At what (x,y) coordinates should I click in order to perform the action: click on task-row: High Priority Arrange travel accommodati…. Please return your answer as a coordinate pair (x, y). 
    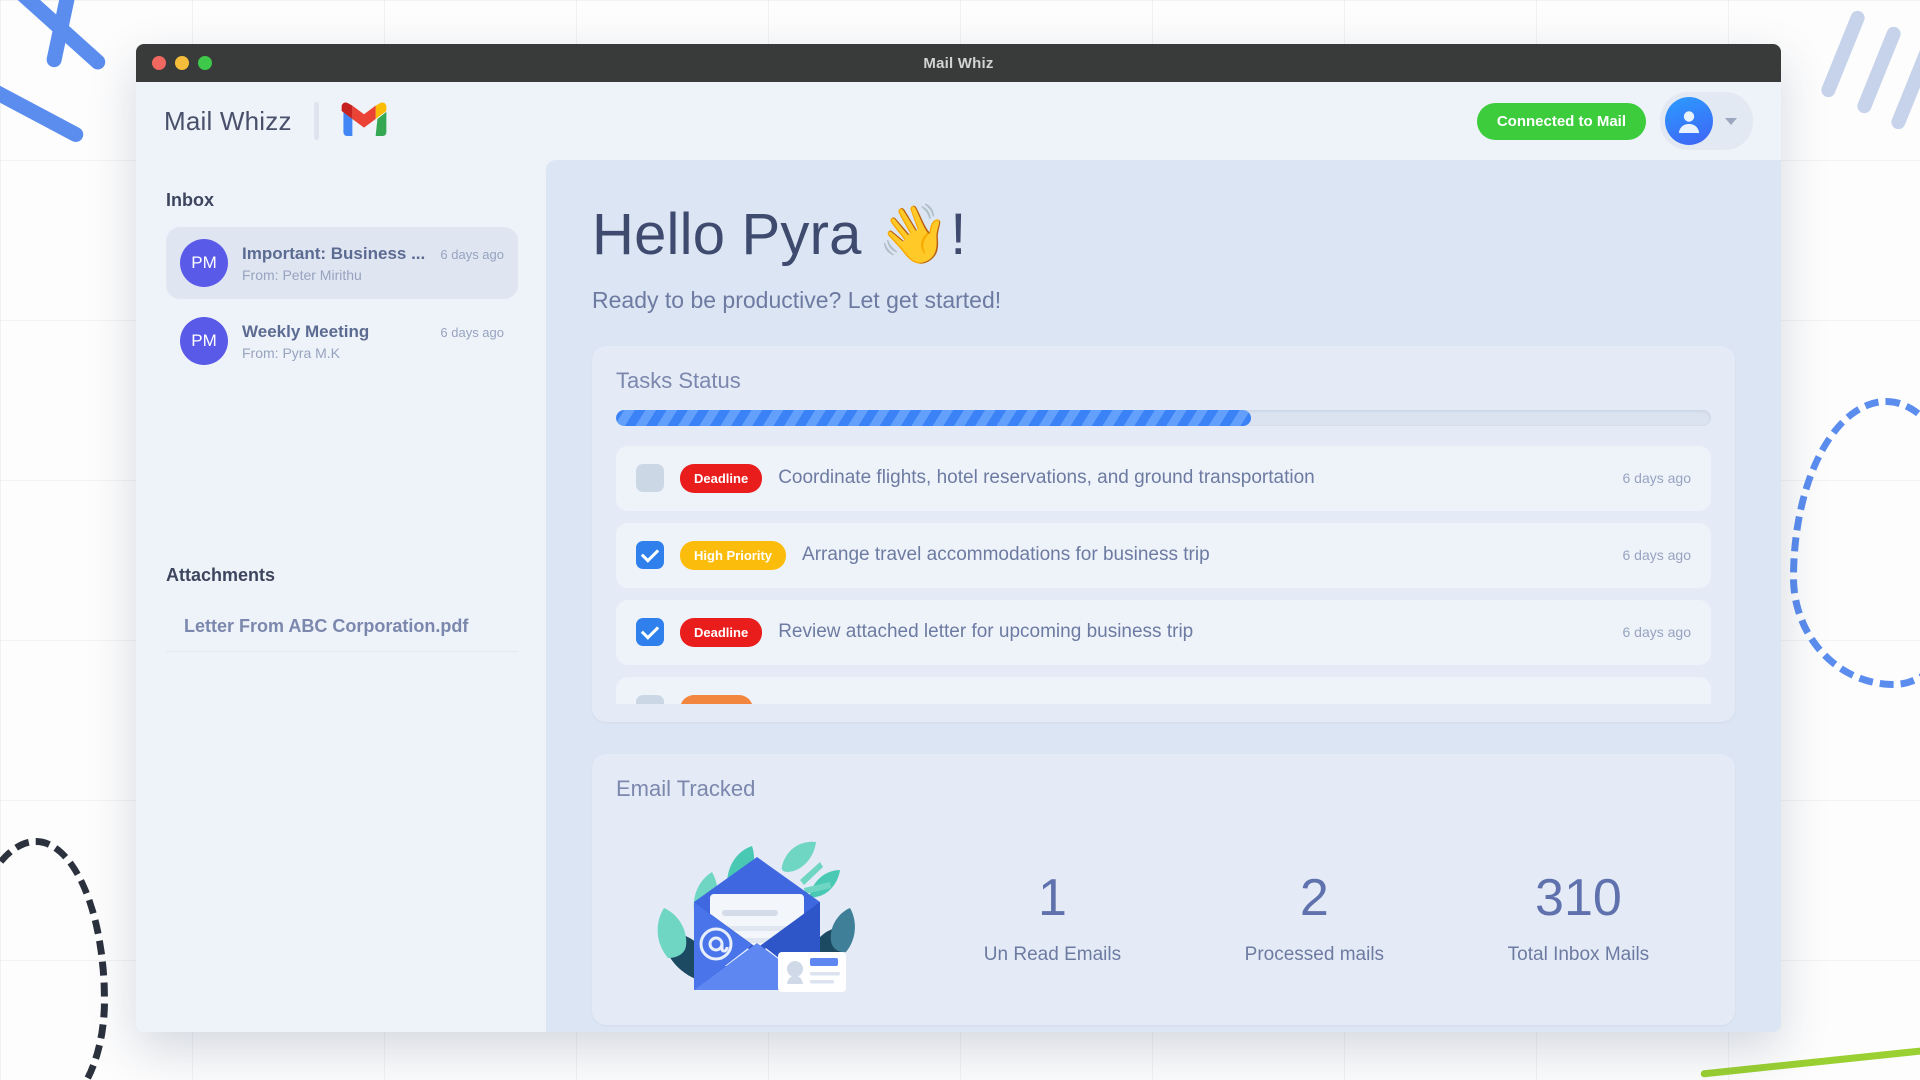
    Looking at the image, I should click on (1163, 555).